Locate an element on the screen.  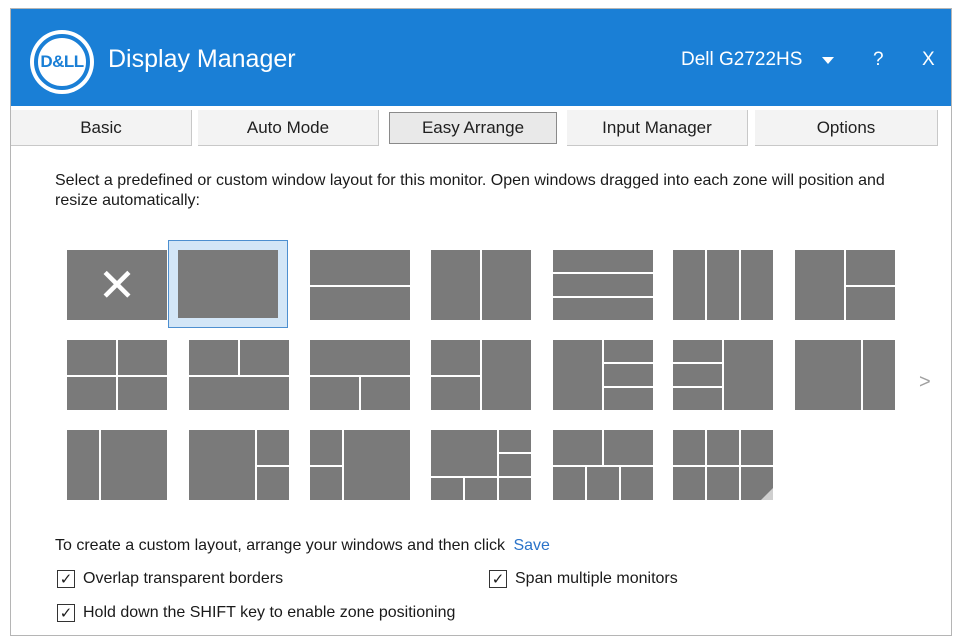
span-monitors-option: ✓ Span multiple monitors is located at coordinates (583, 579).